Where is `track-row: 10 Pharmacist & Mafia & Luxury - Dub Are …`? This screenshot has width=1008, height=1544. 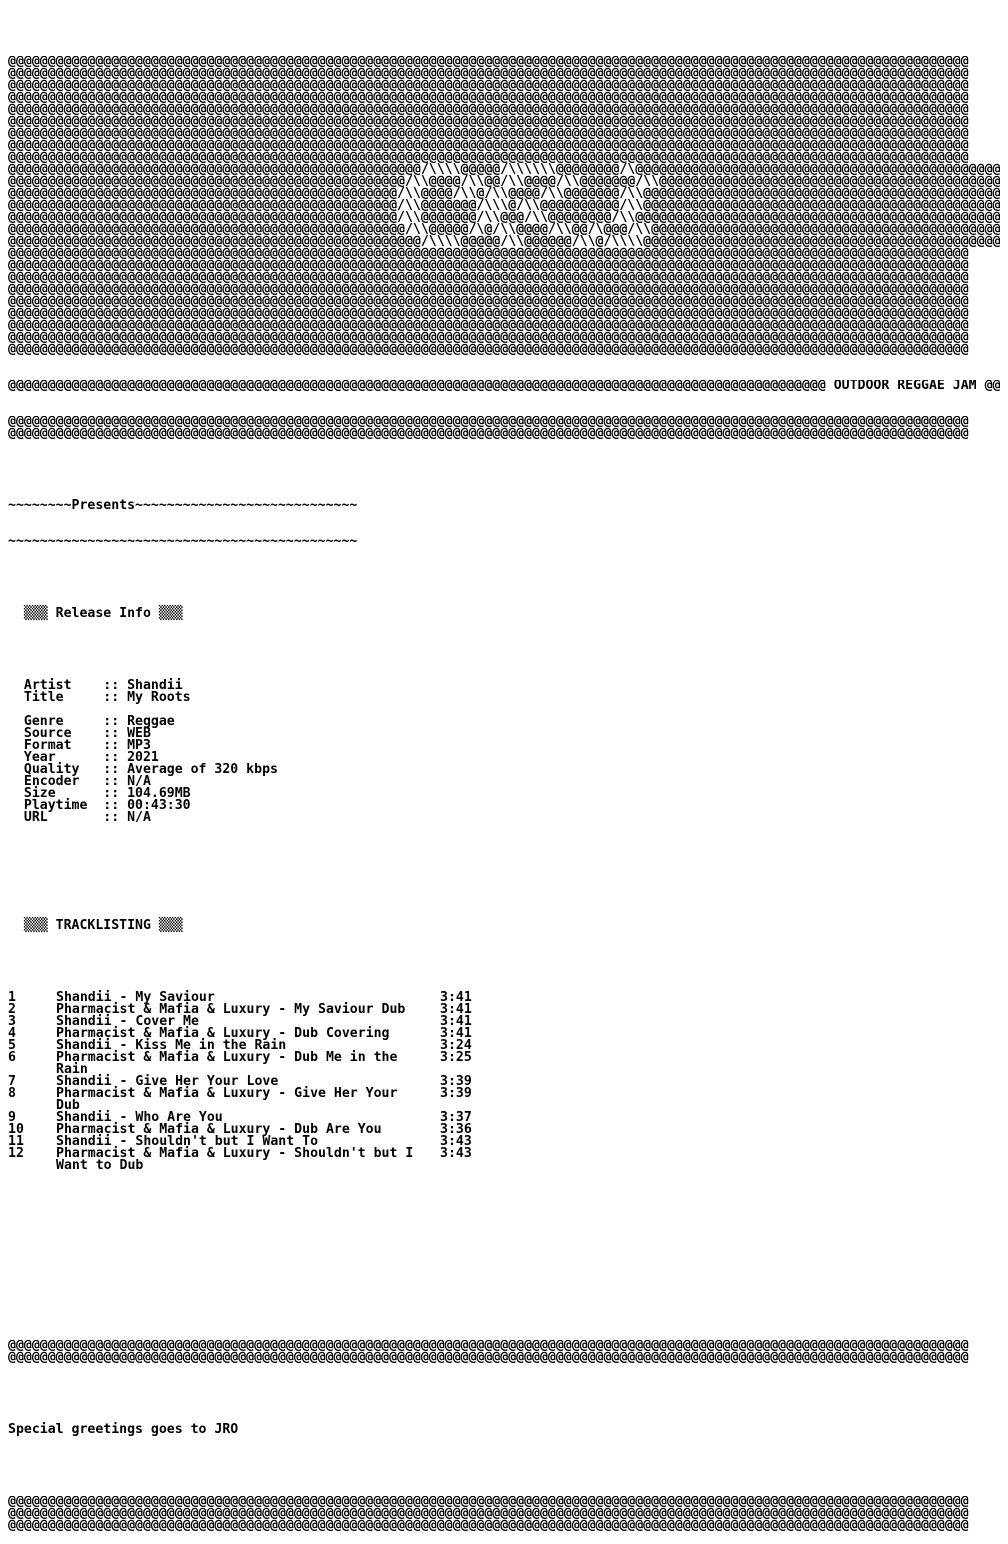 track-row: 10 Pharmacist & Mafia & Luxury - Dub Are … is located at coordinates (504, 1129).